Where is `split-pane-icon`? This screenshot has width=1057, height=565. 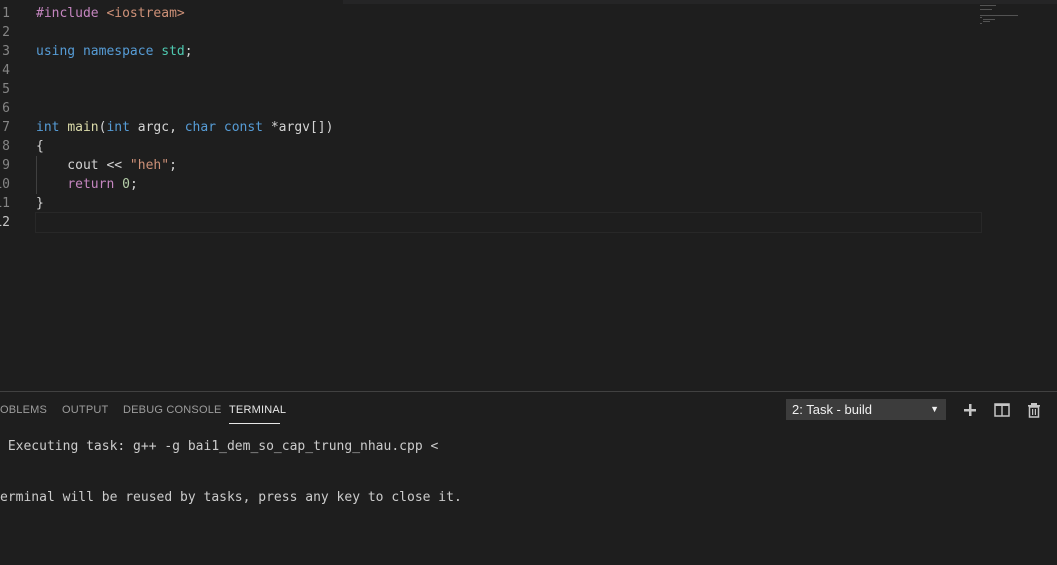 split-pane-icon is located at coordinates (1002, 410).